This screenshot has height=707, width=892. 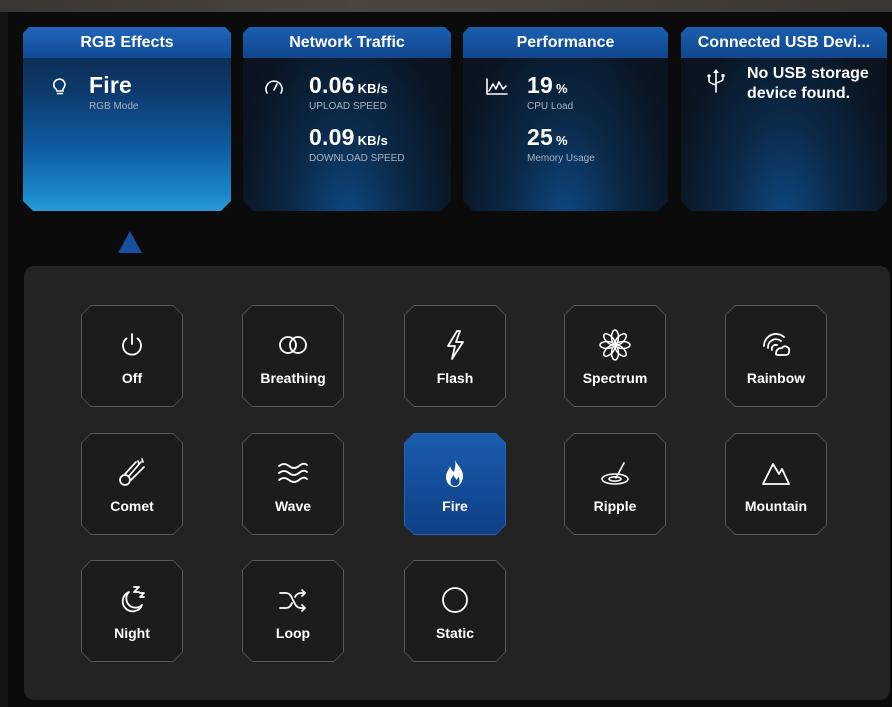 What do you see at coordinates (127, 42) in the screenshot?
I see `rgb-effects-card-title: RGB Effects` at bounding box center [127, 42].